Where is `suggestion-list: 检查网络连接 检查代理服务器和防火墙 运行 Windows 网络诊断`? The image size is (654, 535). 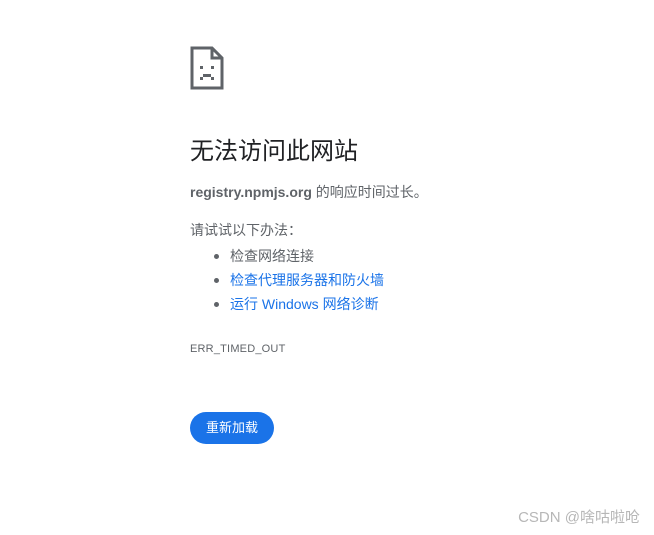 suggestion-list: 检查网络连接 检查代理服务器和防火墙 运行 Windows 网络诊断 is located at coordinates (400, 280).